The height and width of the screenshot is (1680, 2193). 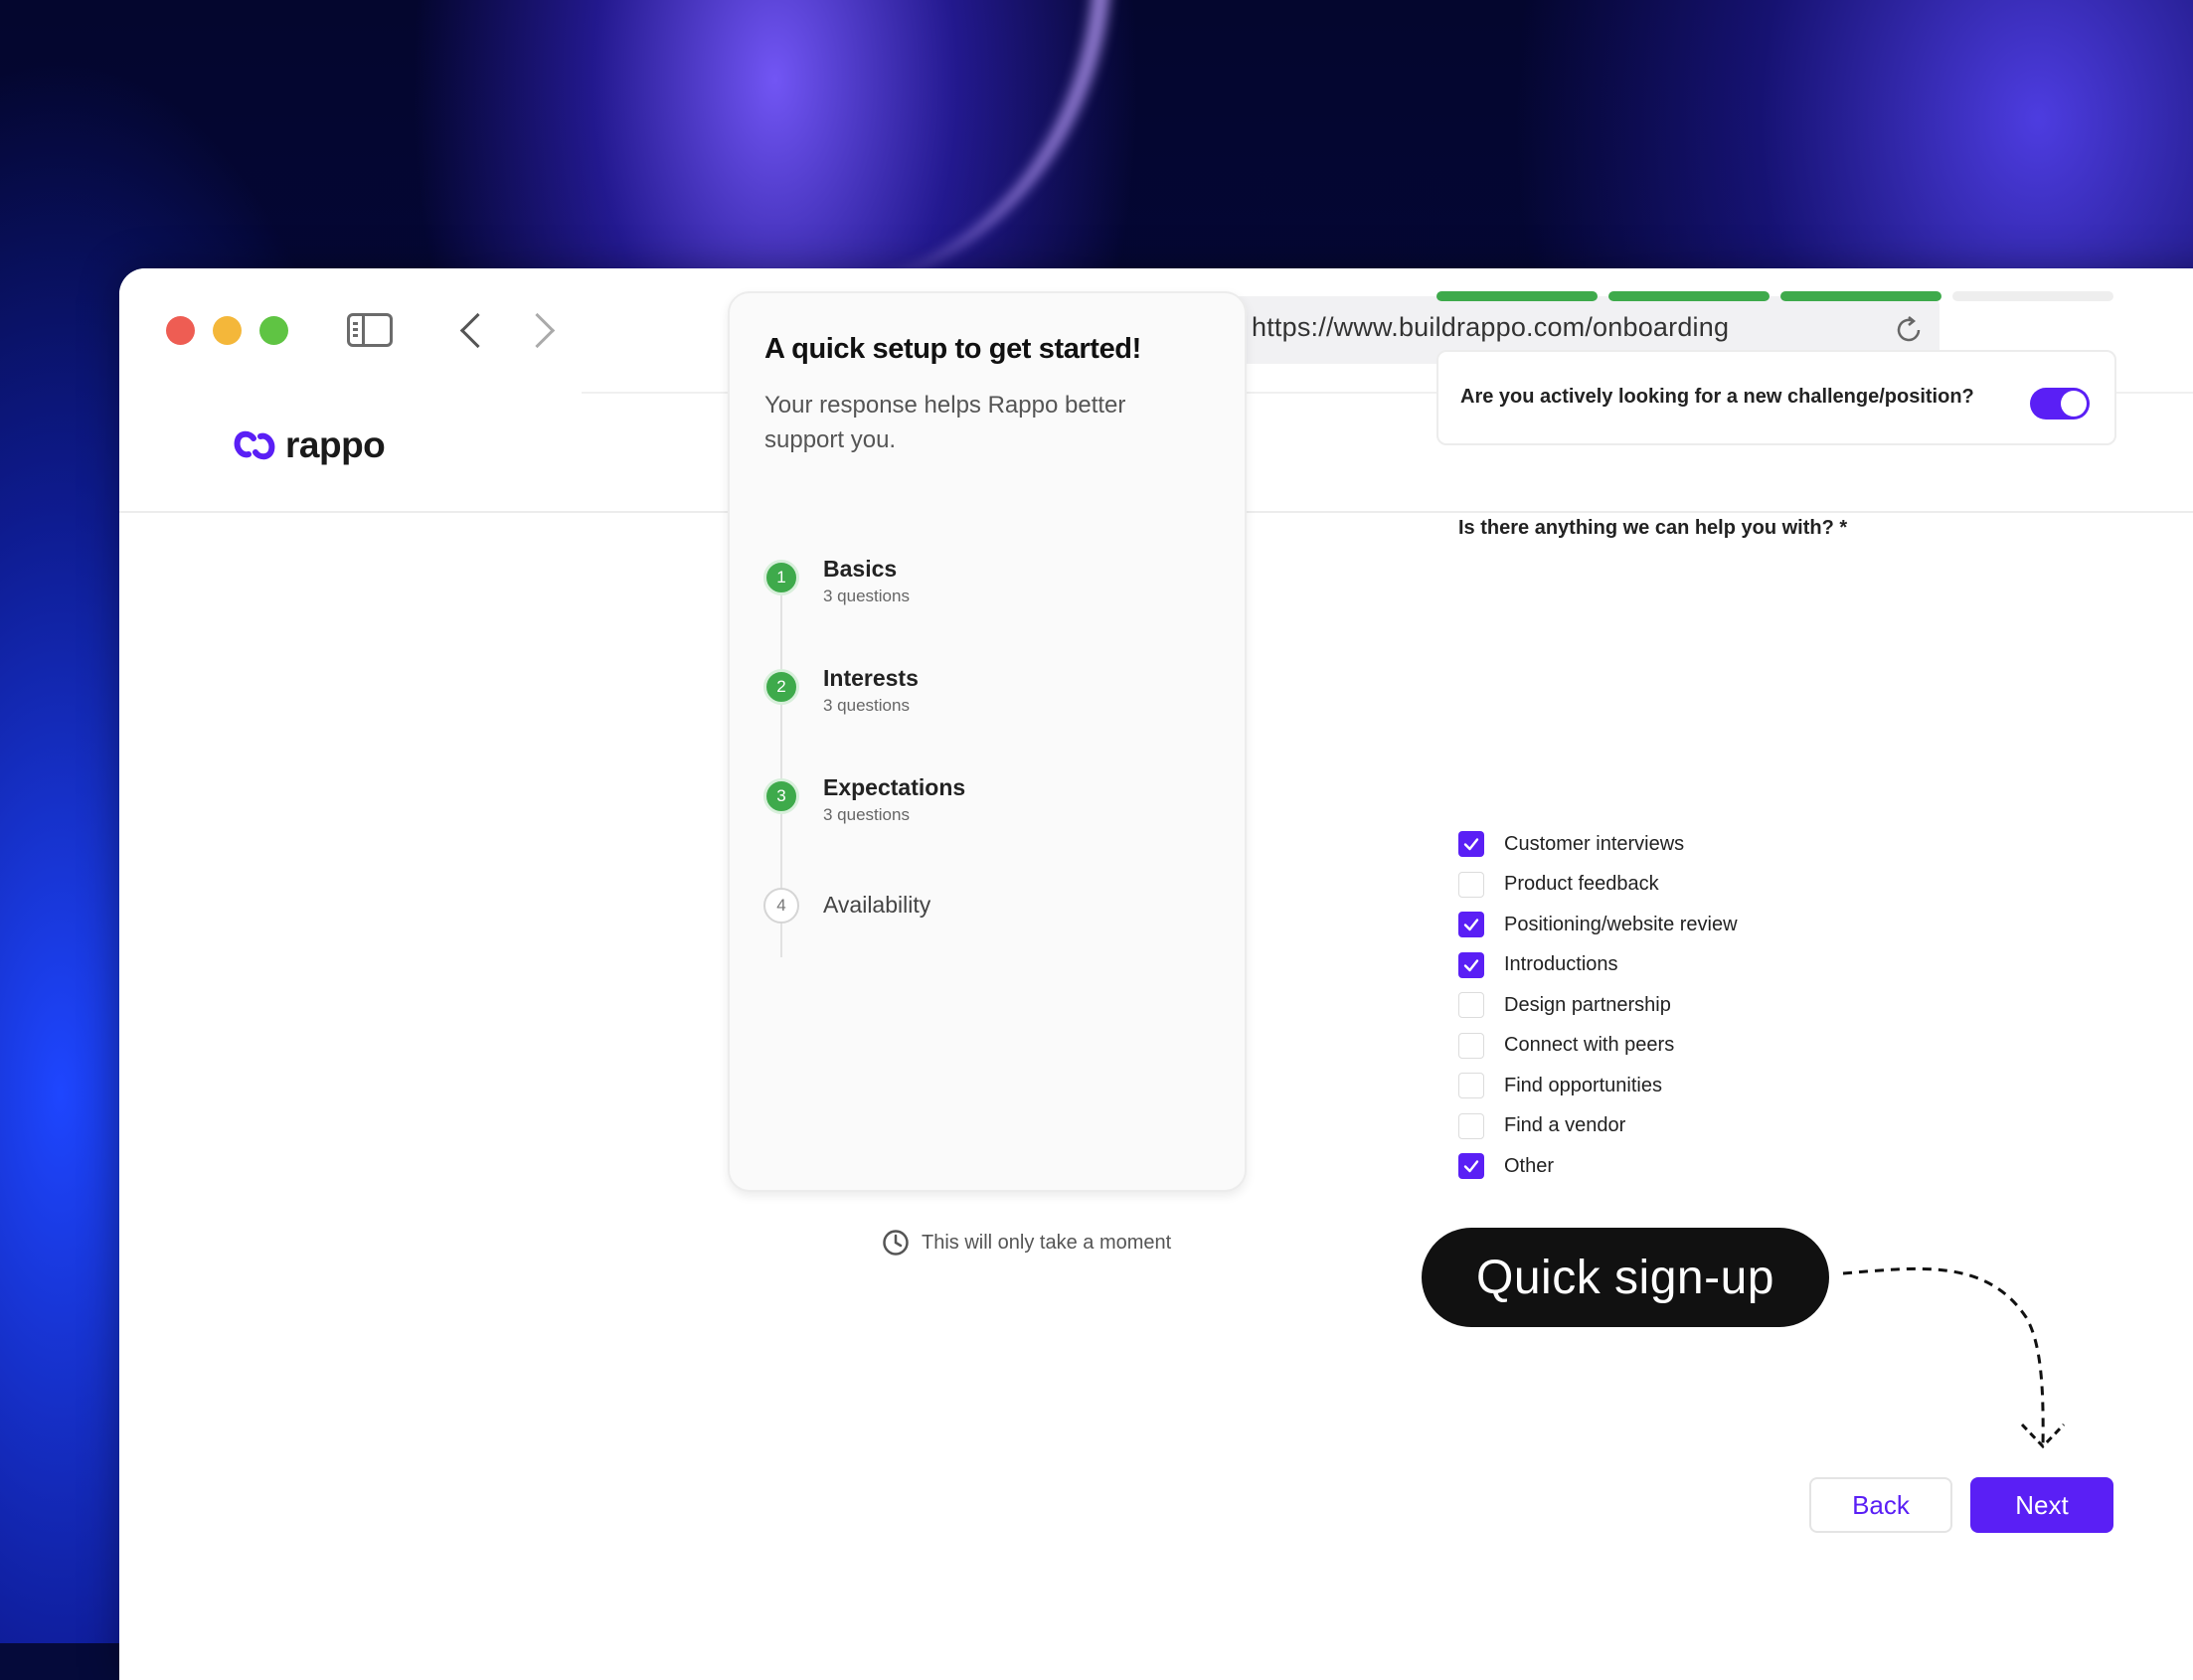 I want to click on step-number-badge: 1, so click(x=781, y=577).